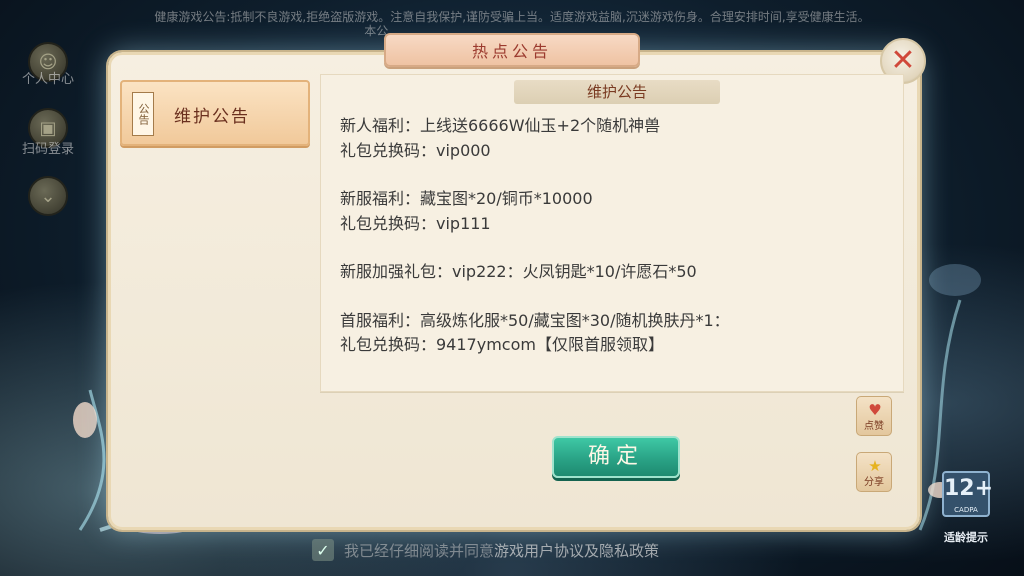 This screenshot has height=576, width=1024. I want to click on age-rating-box: 12+ CADPA, so click(968, 494).